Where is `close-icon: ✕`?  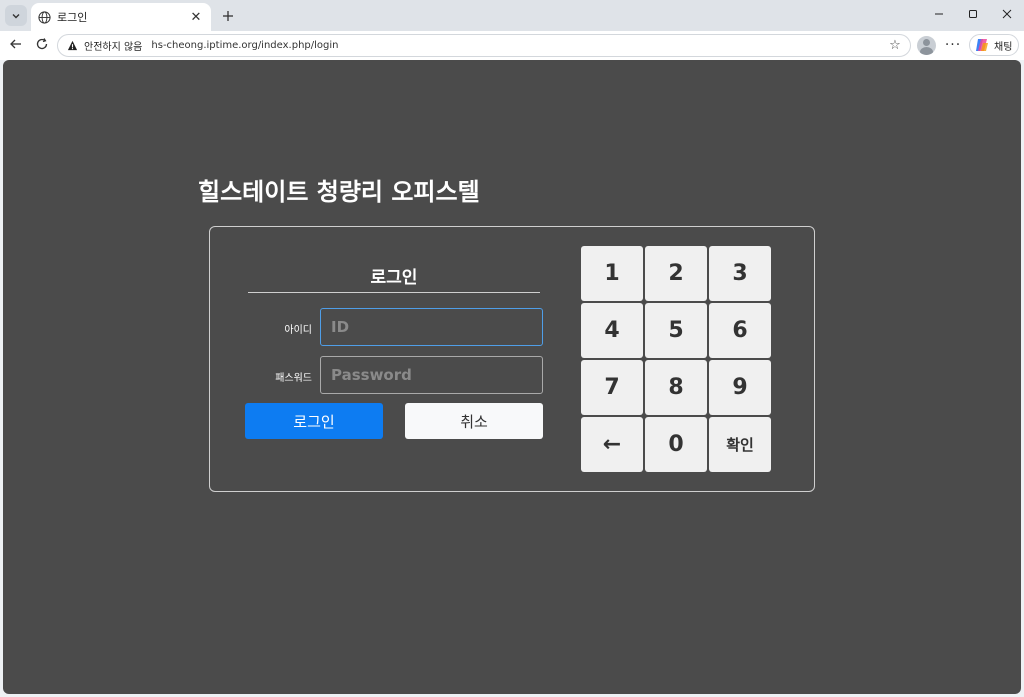
close-icon: ✕ is located at coordinates (196, 17).